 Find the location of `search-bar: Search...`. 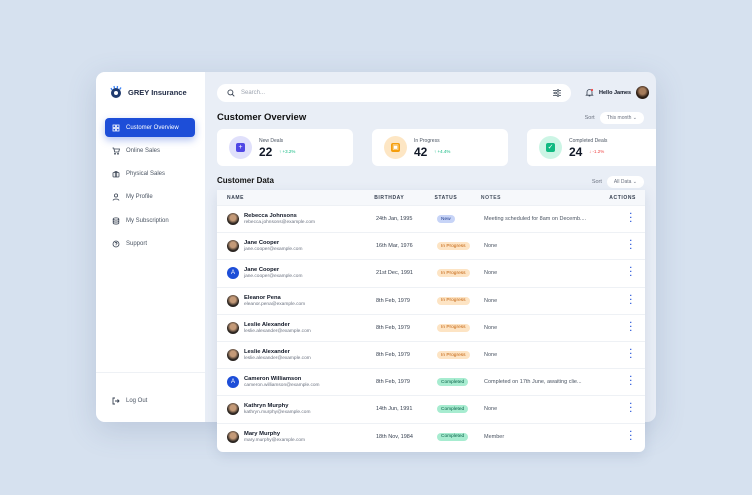

search-bar: Search... is located at coordinates (394, 93).